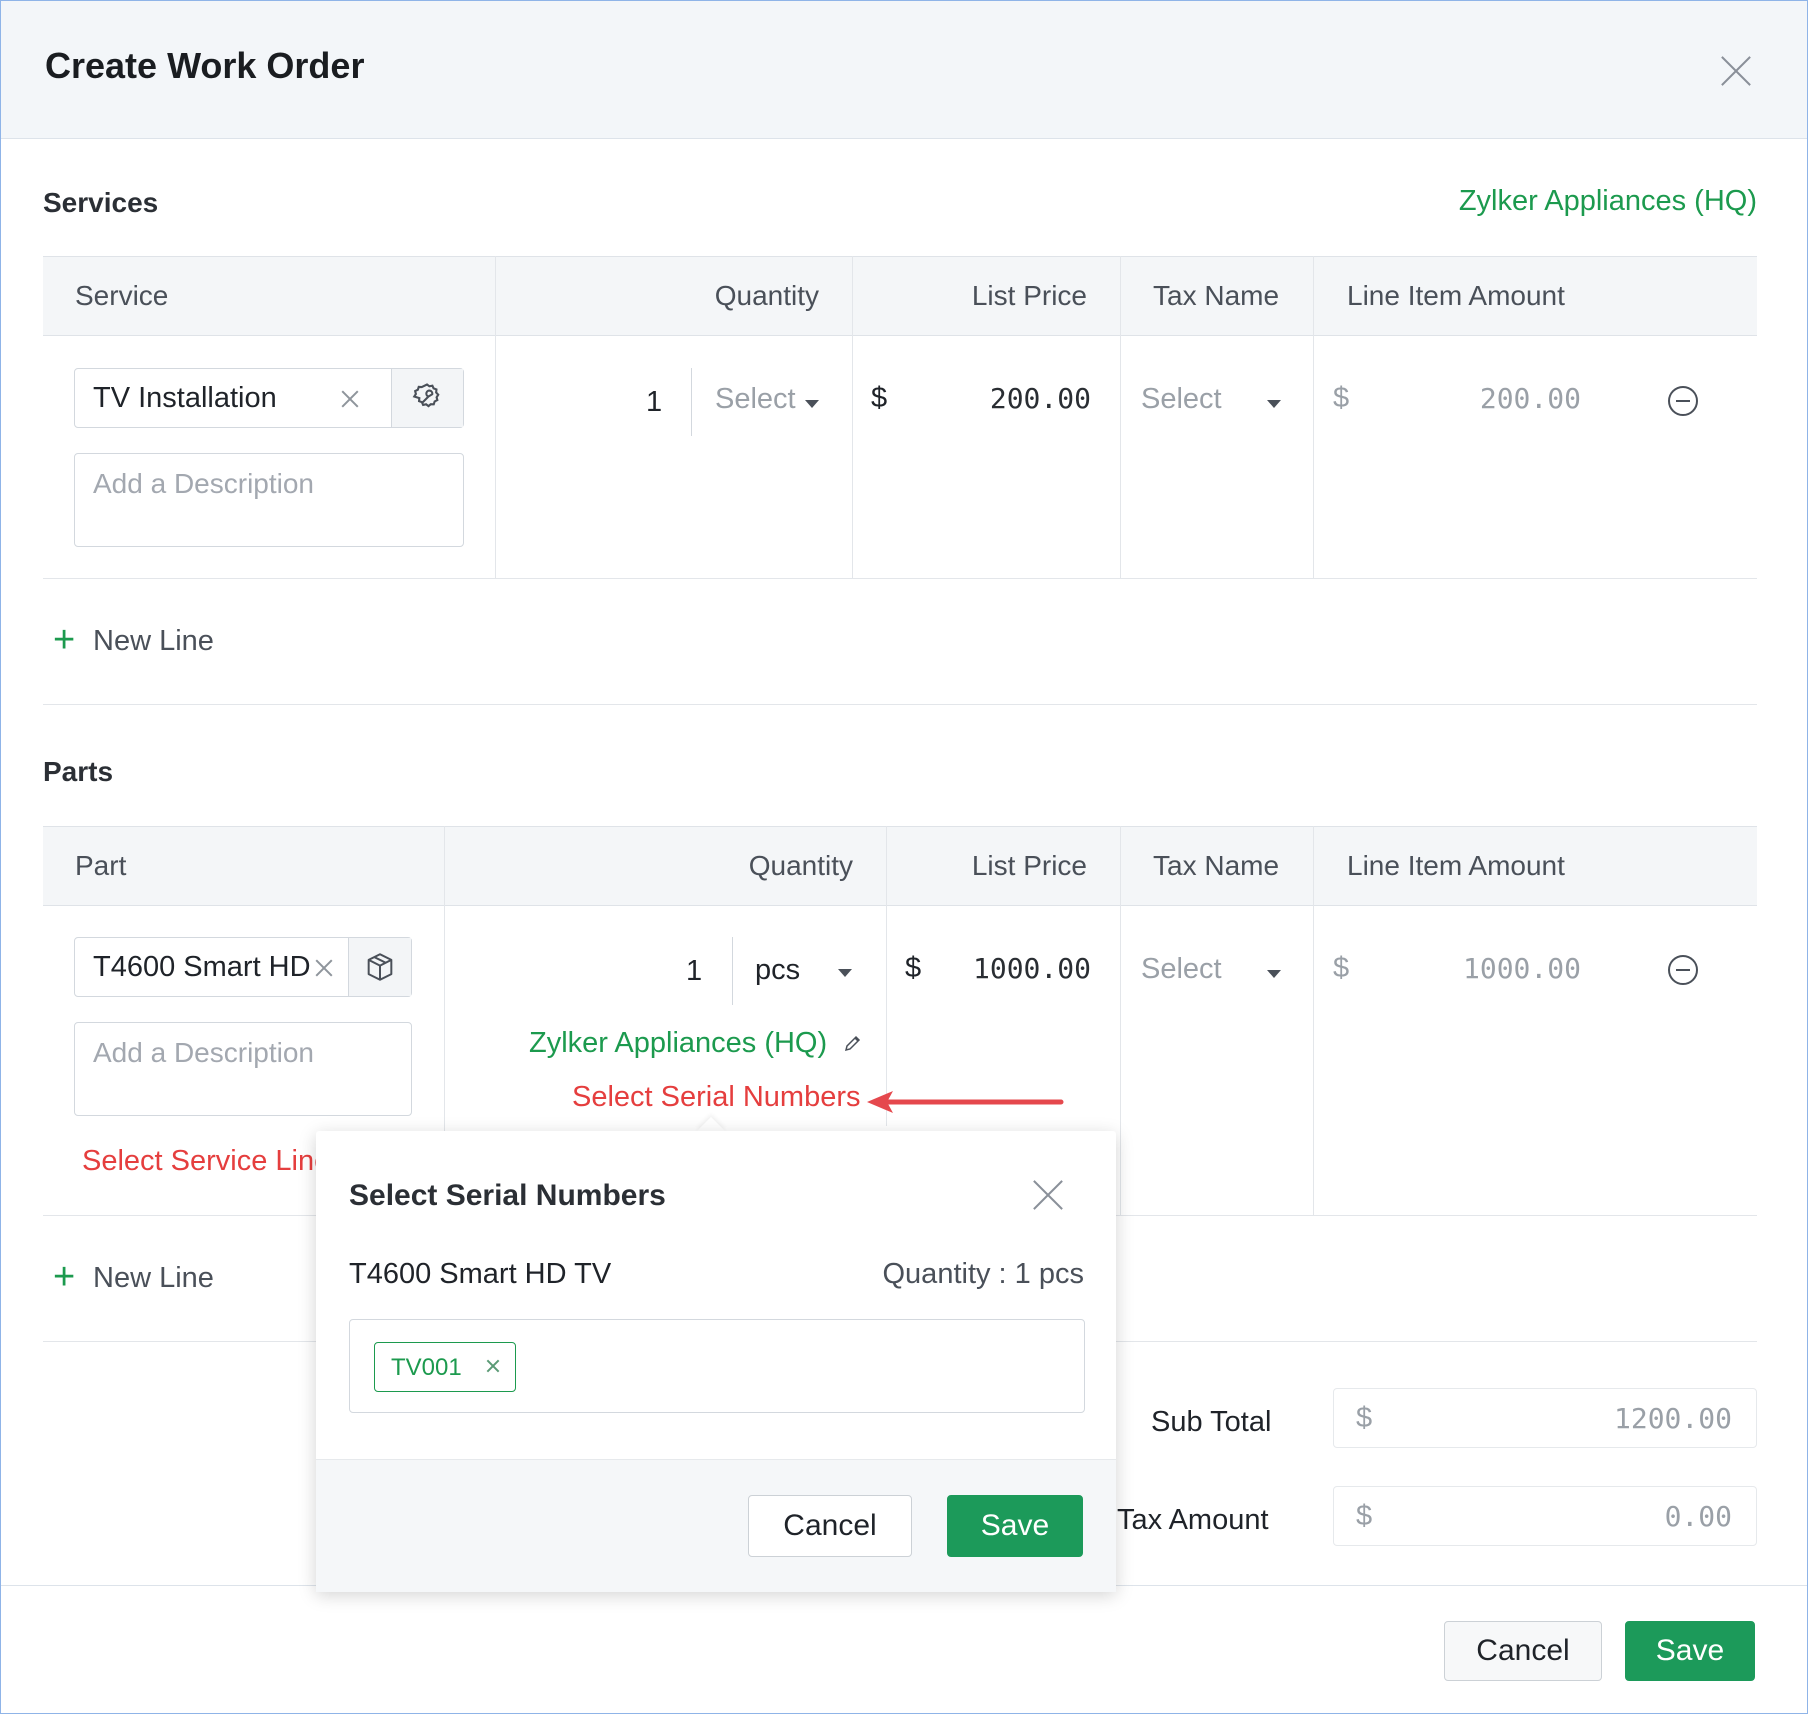 This screenshot has width=1808, height=1714. I want to click on services-heading: Services, so click(101, 202).